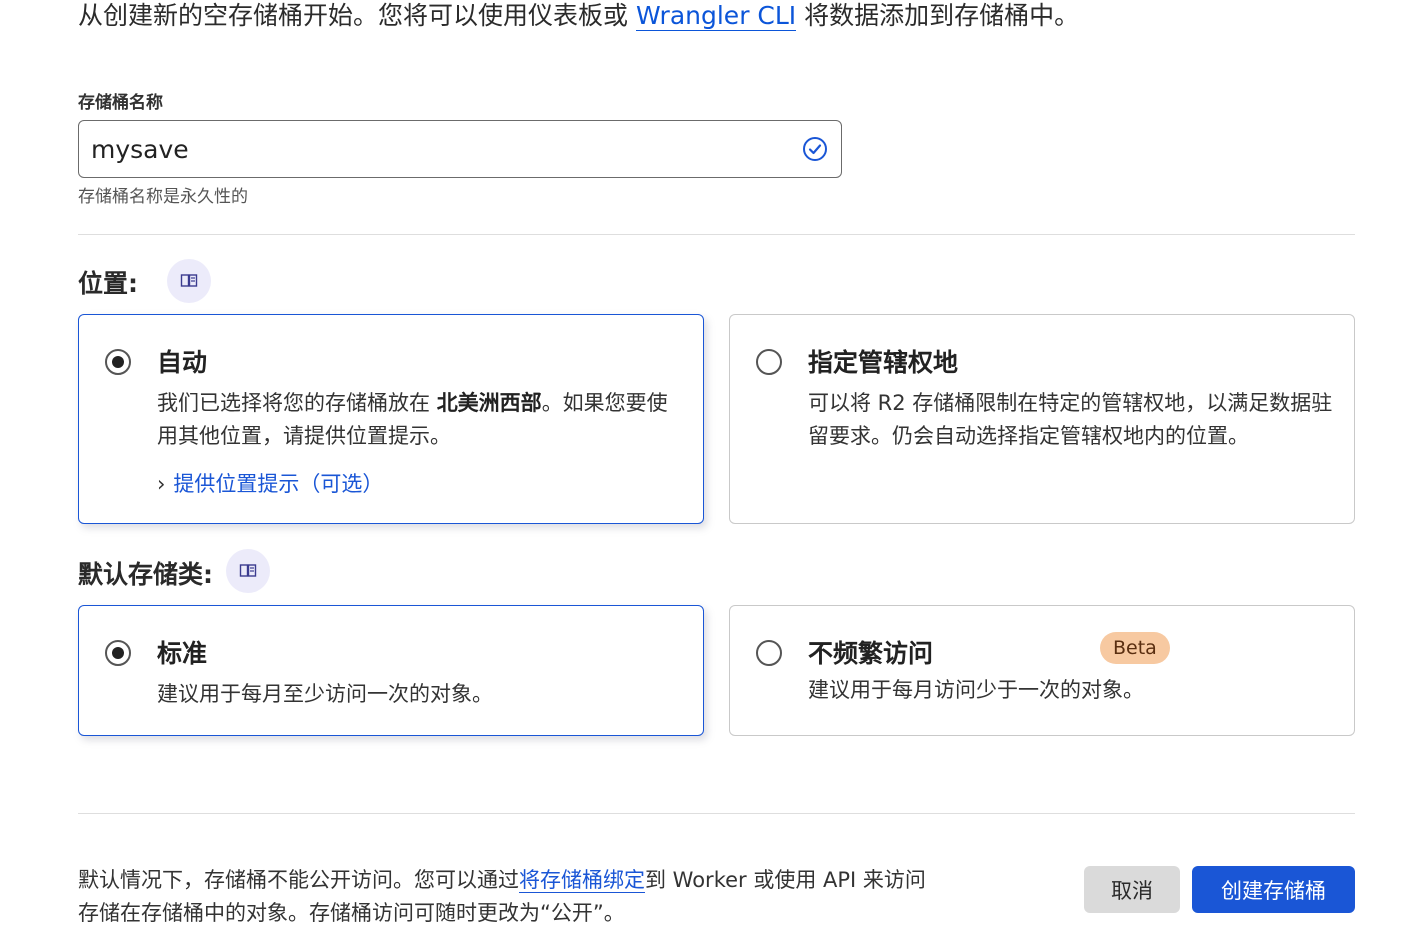  Describe the element at coordinates (145, 574) in the screenshot. I see `storage-class-title: 默认存储类:` at that location.